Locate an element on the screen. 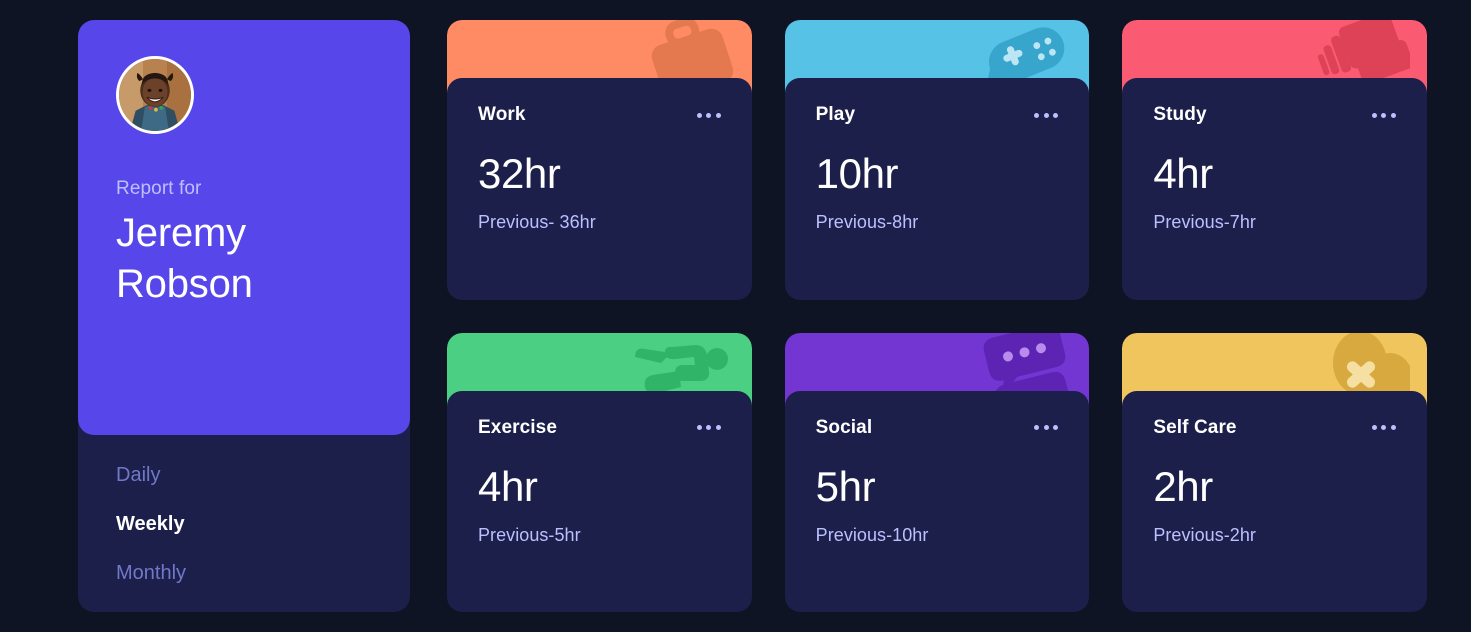  card-hours-self-care: 2hr is located at coordinates (1183, 486).